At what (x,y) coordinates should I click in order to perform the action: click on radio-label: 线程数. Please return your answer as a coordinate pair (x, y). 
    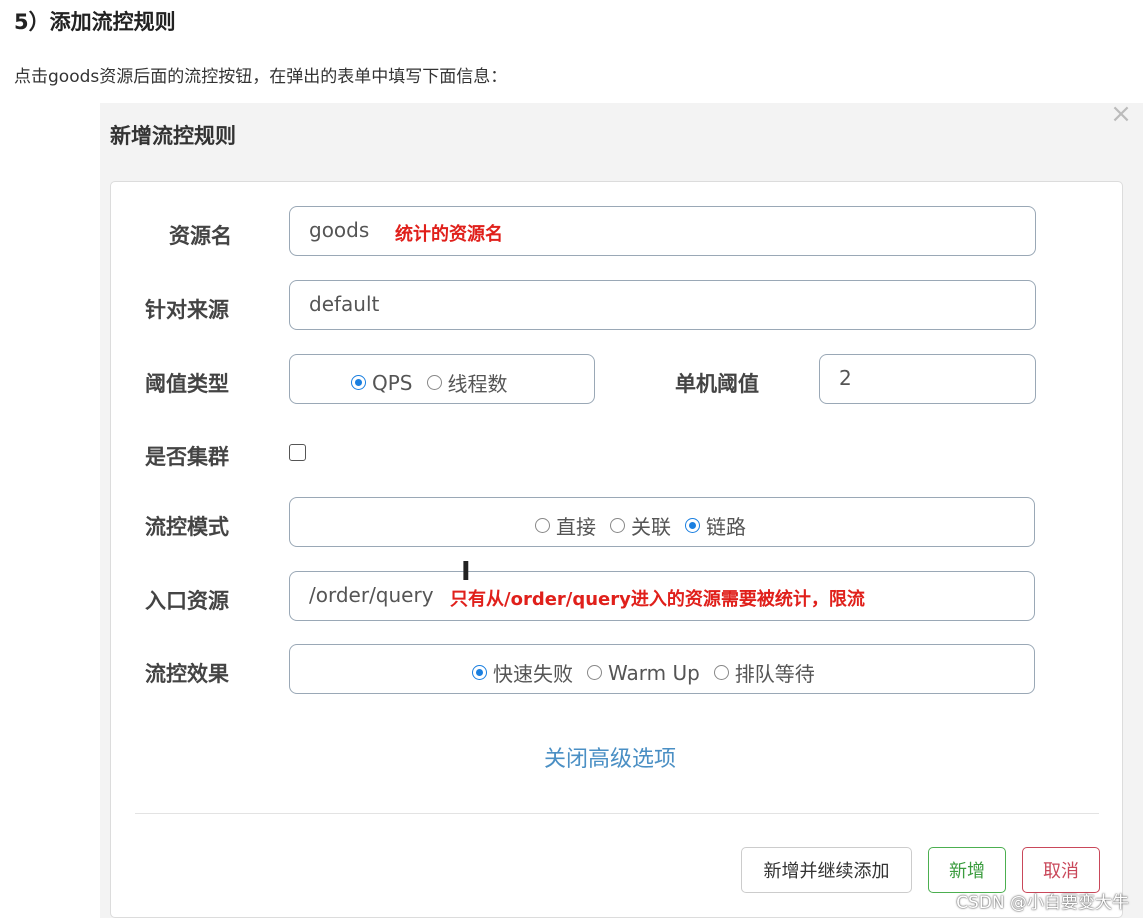
    Looking at the image, I should click on (477, 384).